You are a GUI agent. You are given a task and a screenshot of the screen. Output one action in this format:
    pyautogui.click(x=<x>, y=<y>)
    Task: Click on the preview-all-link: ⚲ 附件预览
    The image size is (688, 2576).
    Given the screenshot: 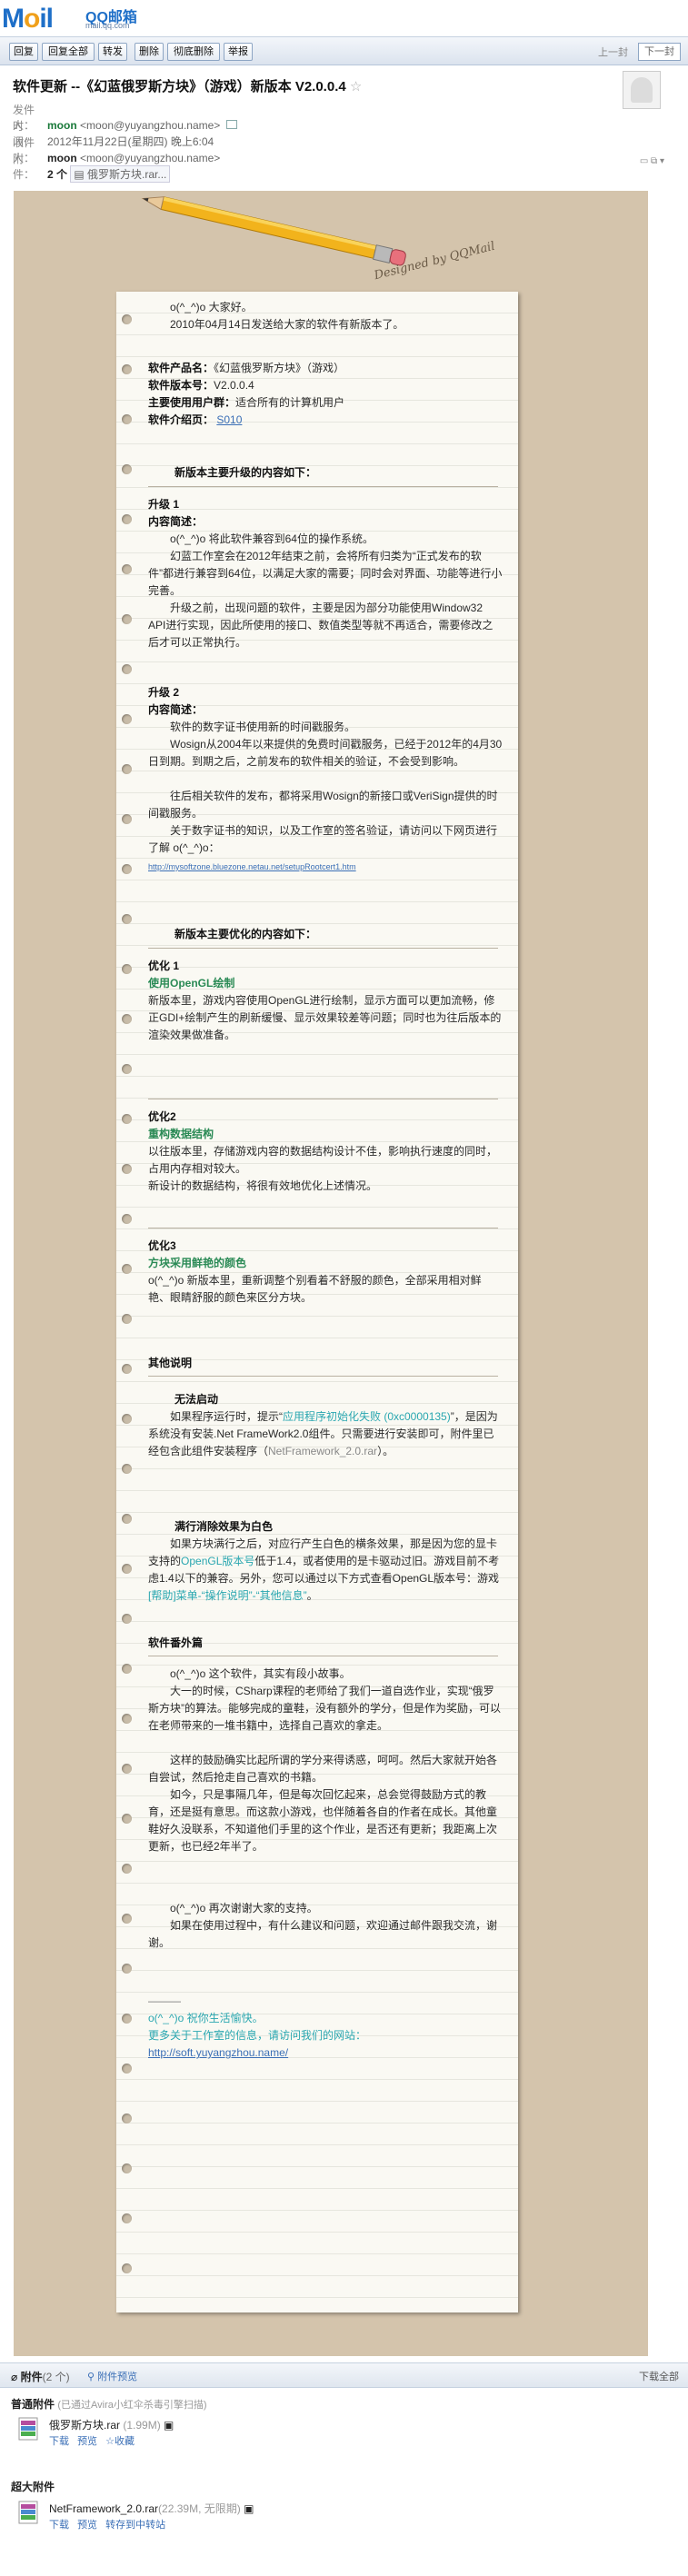 What is the action you would take?
    pyautogui.click(x=112, y=2376)
    